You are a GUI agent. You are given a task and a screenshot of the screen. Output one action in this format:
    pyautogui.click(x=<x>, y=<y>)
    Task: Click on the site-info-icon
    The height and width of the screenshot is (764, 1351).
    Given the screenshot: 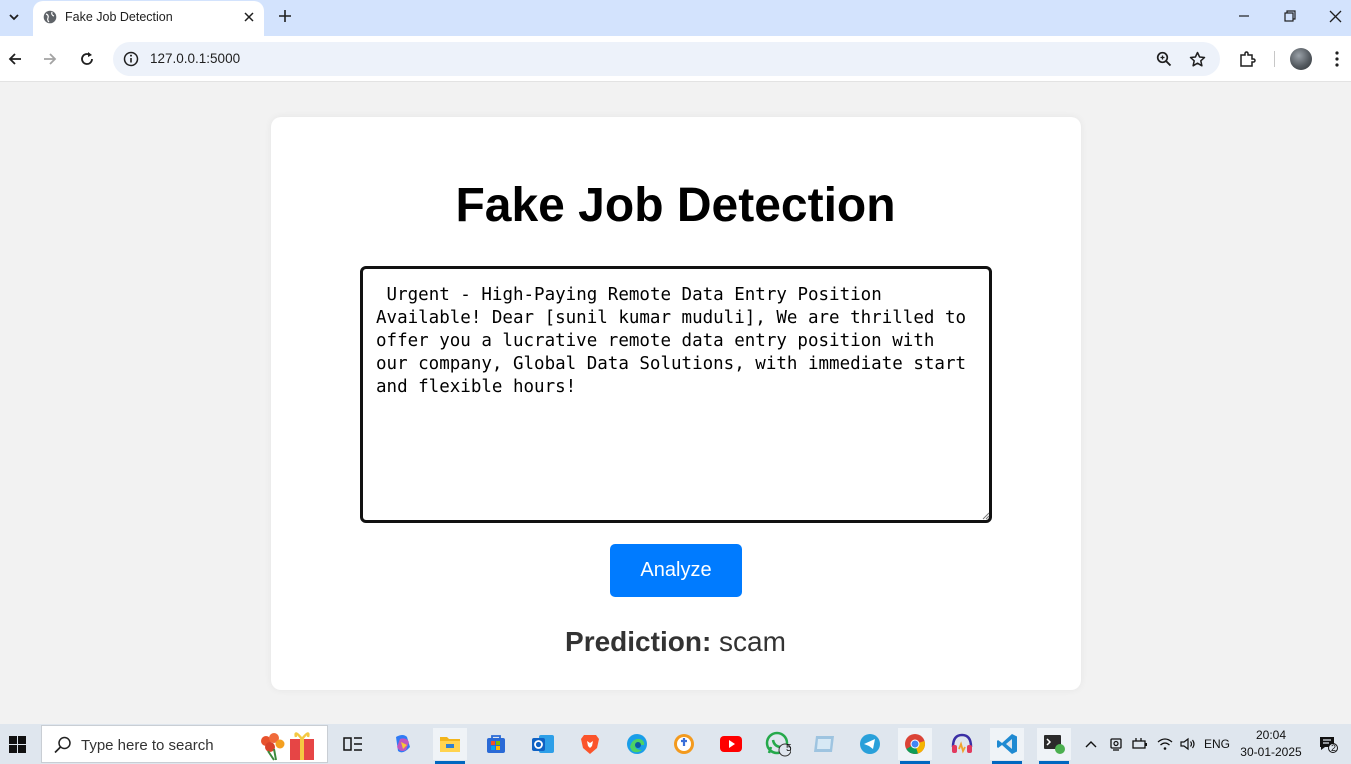 What is the action you would take?
    pyautogui.click(x=131, y=59)
    